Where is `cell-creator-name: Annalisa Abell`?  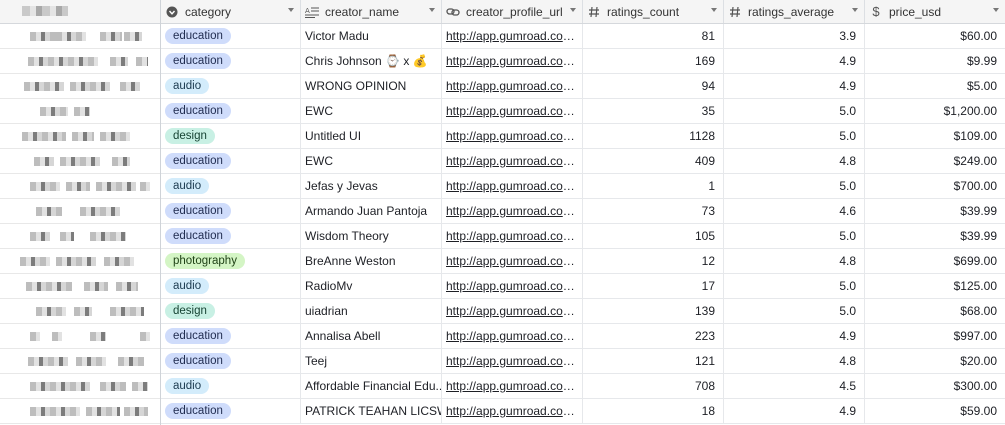 cell-creator-name: Annalisa Abell is located at coordinates (371, 336).